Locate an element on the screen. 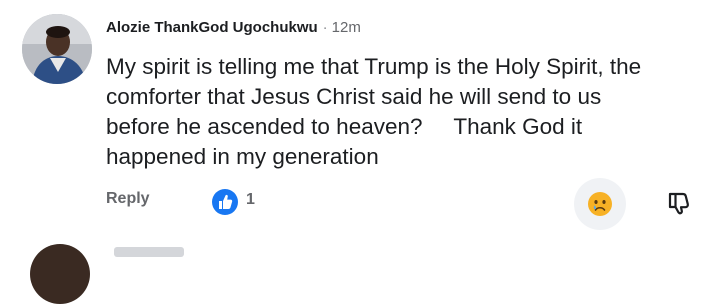 This screenshot has height=304, width=720. profile-photo is located at coordinates (57, 49).